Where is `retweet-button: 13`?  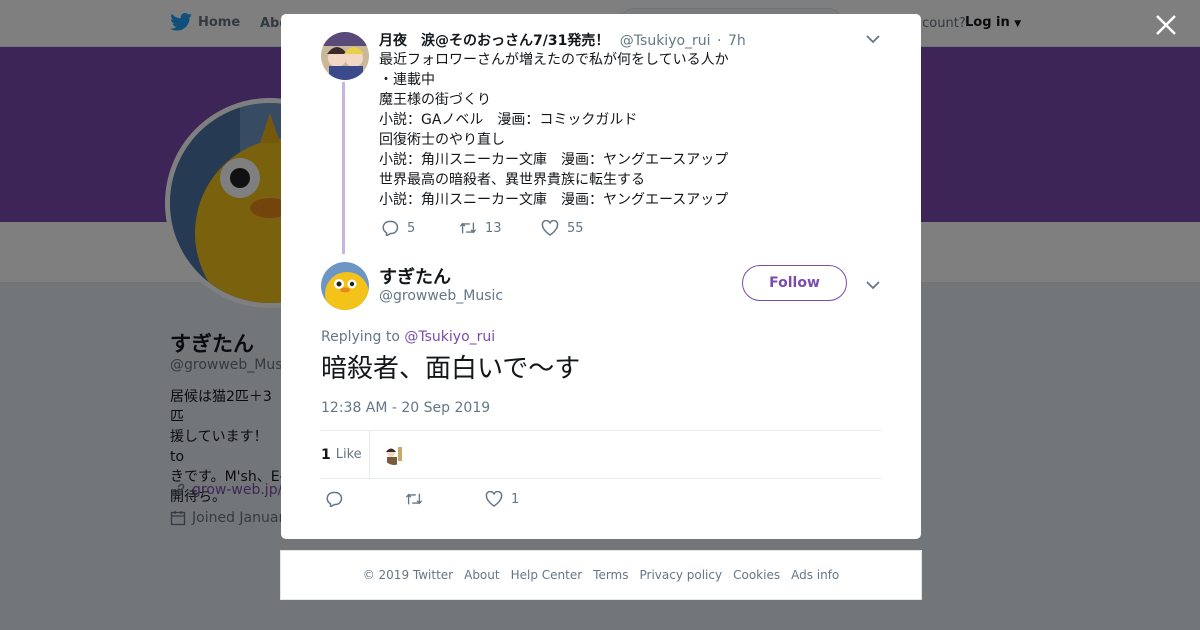 retweet-button: 13 is located at coordinates (500, 228).